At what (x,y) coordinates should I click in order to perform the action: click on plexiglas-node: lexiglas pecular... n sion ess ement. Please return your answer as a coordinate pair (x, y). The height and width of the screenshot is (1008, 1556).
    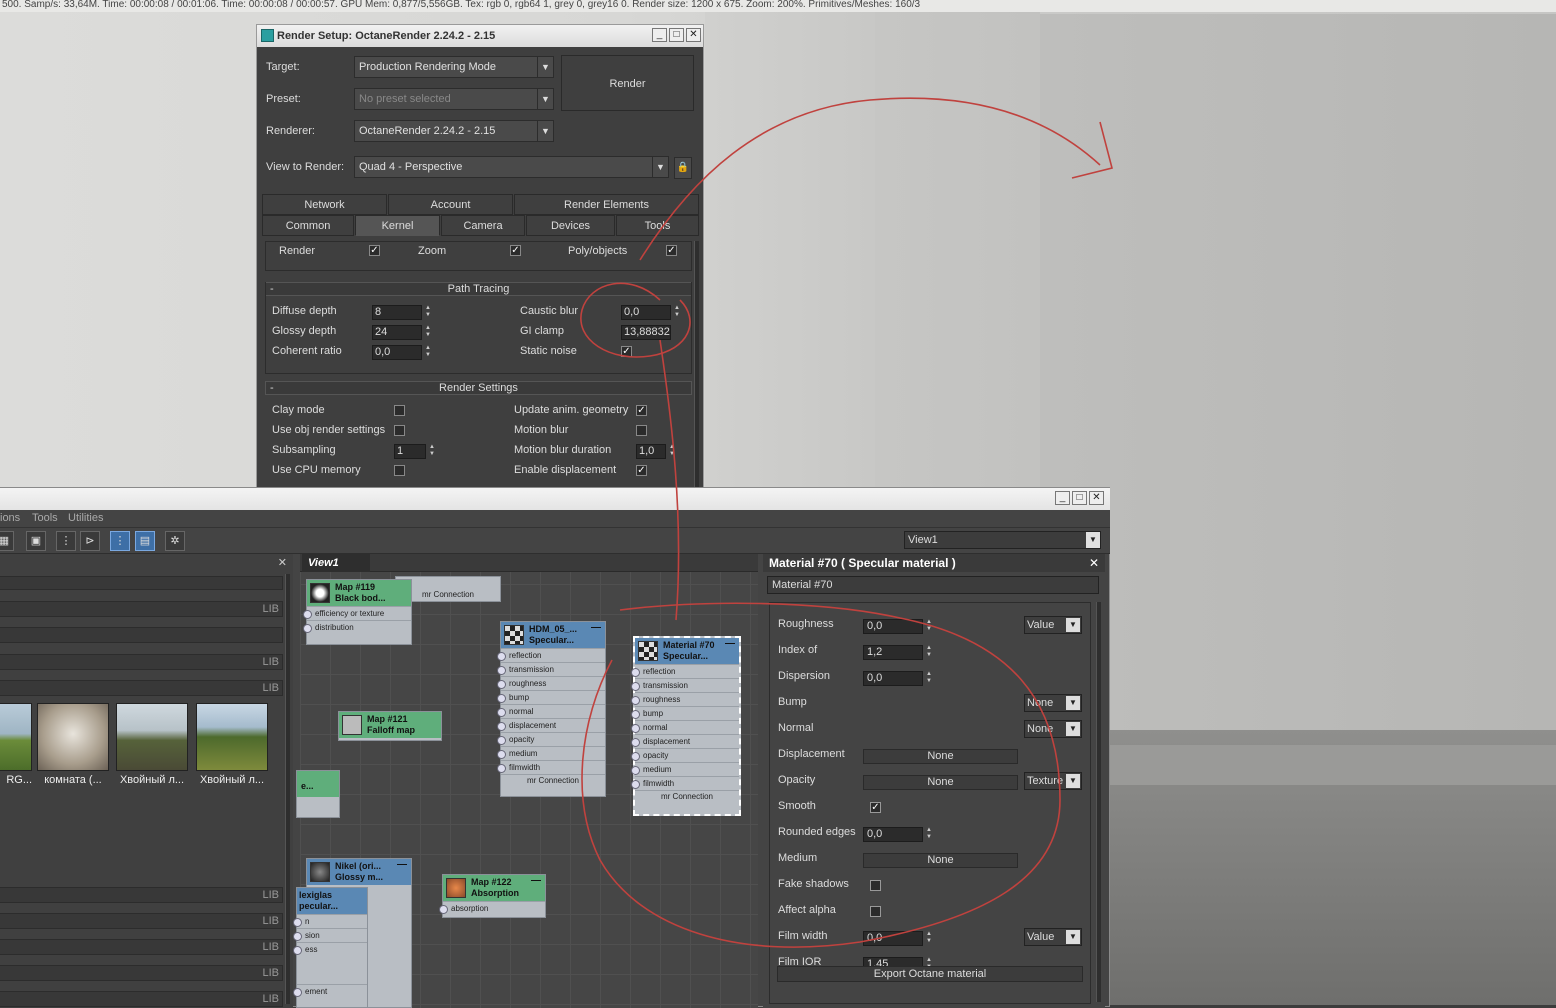
    Looking at the image, I should click on (330, 947).